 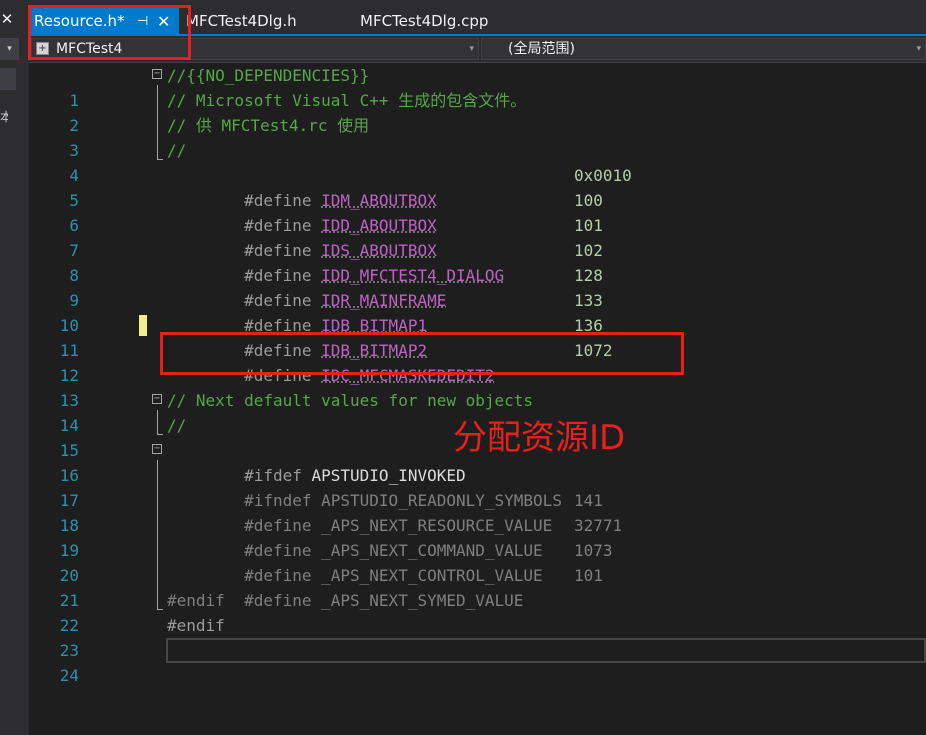 What do you see at coordinates (477, 136) in the screenshot?
I see `code-line: 3 // 供 MFCTest4.rc 使用` at bounding box center [477, 136].